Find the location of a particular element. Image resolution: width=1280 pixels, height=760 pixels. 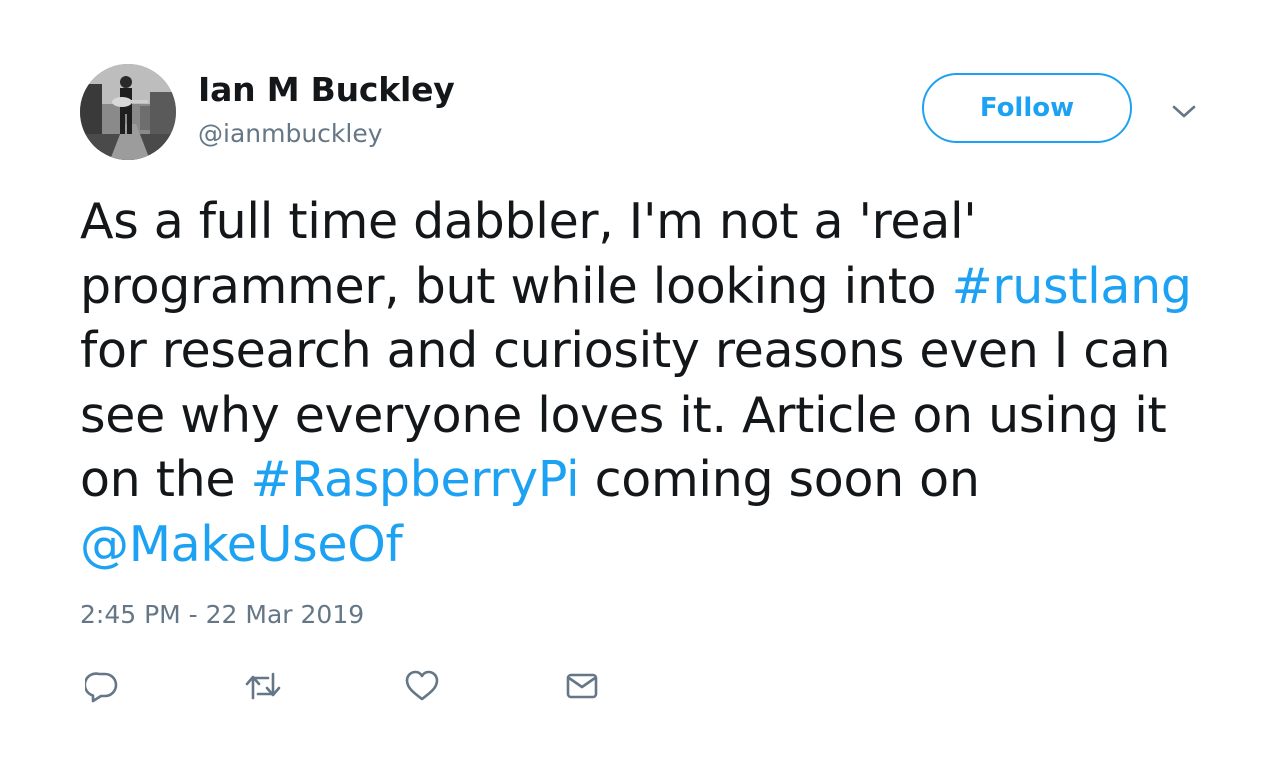

tweet-text-line: on the #RaspberryPi coming soon on is located at coordinates (650, 480).